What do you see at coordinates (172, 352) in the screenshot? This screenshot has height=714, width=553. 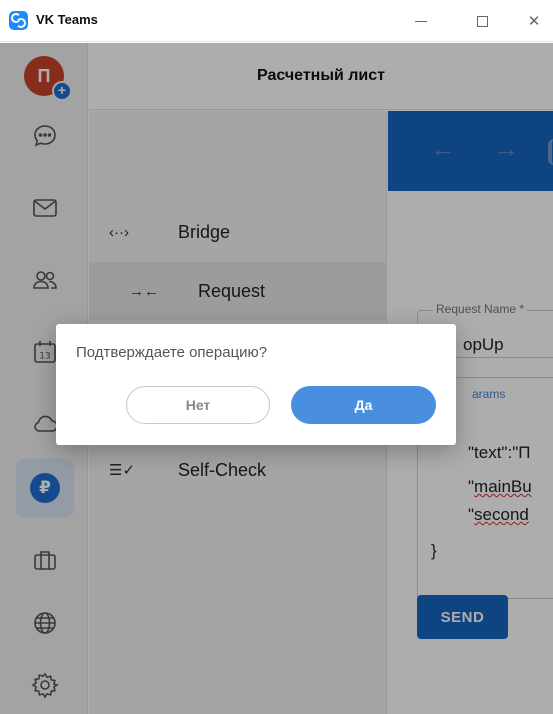 I see `dialog-message: Подтверждаете операцию?` at bounding box center [172, 352].